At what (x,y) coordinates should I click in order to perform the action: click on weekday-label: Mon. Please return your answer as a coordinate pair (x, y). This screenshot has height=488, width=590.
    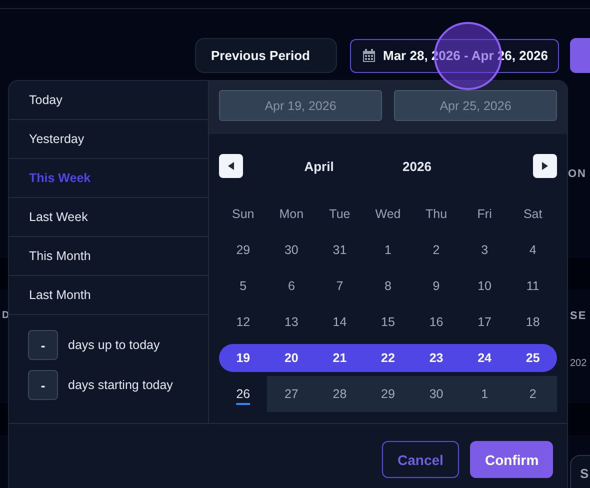
    Looking at the image, I should click on (291, 214).